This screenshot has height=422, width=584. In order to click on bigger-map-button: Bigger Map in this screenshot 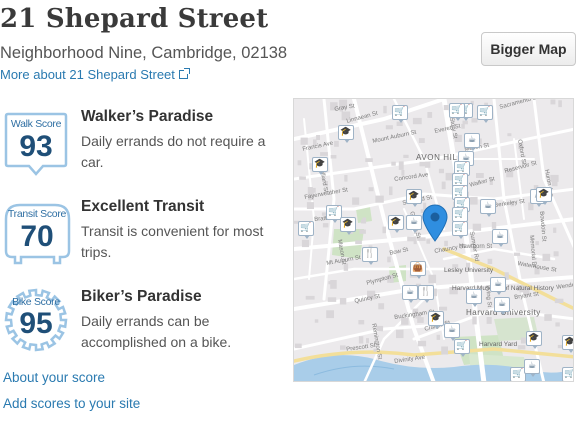, I will do `click(528, 49)`.